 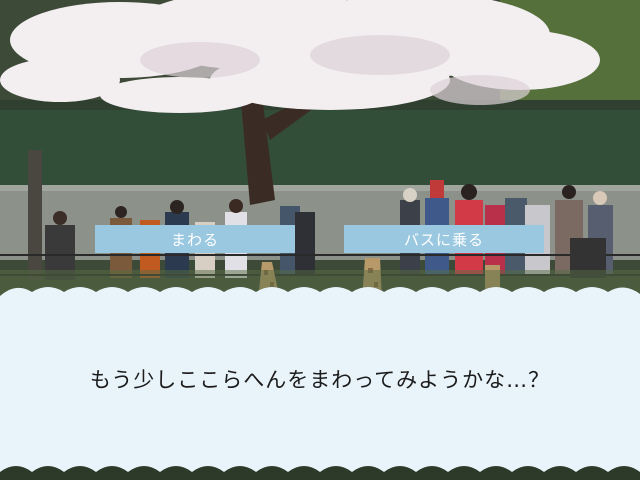 I want to click on dialogue-text: もう少しここらへんをまわってみようかな…？, so click(x=320, y=380).